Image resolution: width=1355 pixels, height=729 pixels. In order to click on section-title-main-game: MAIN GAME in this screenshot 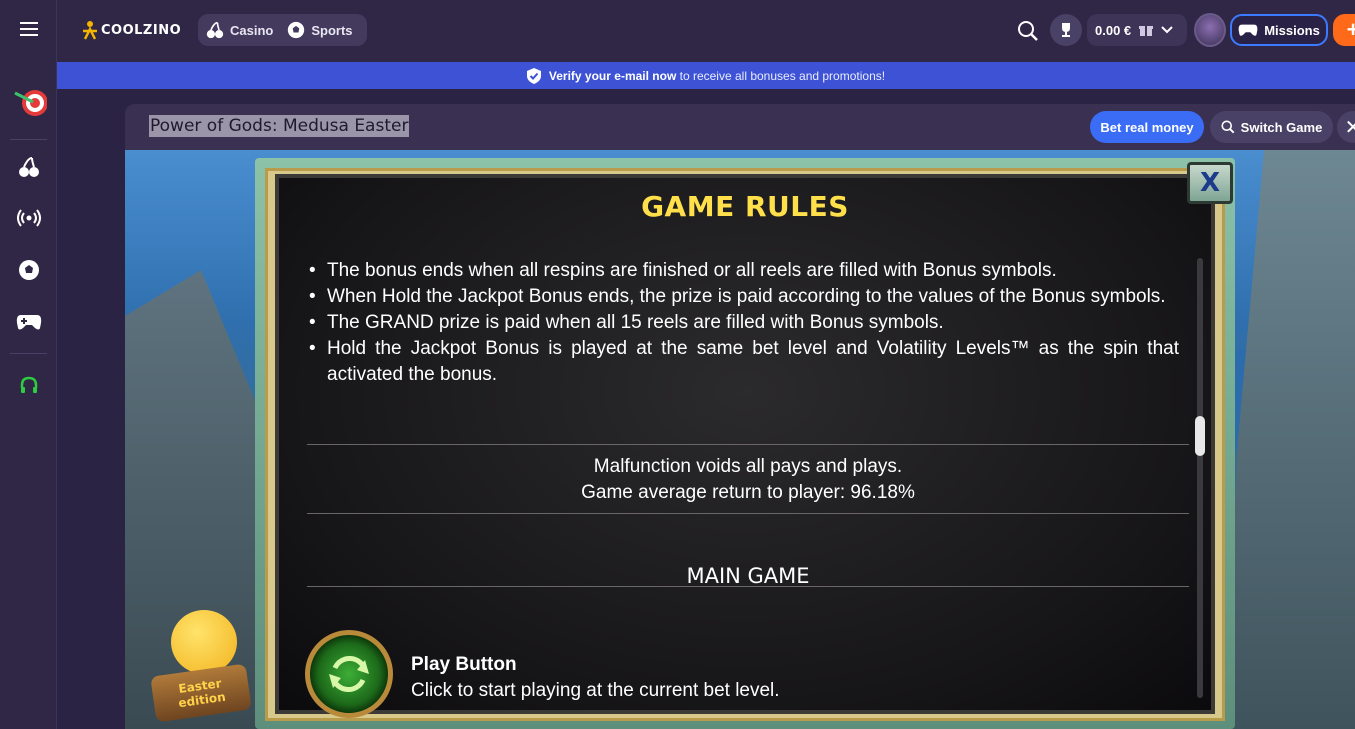, I will do `click(748, 576)`.